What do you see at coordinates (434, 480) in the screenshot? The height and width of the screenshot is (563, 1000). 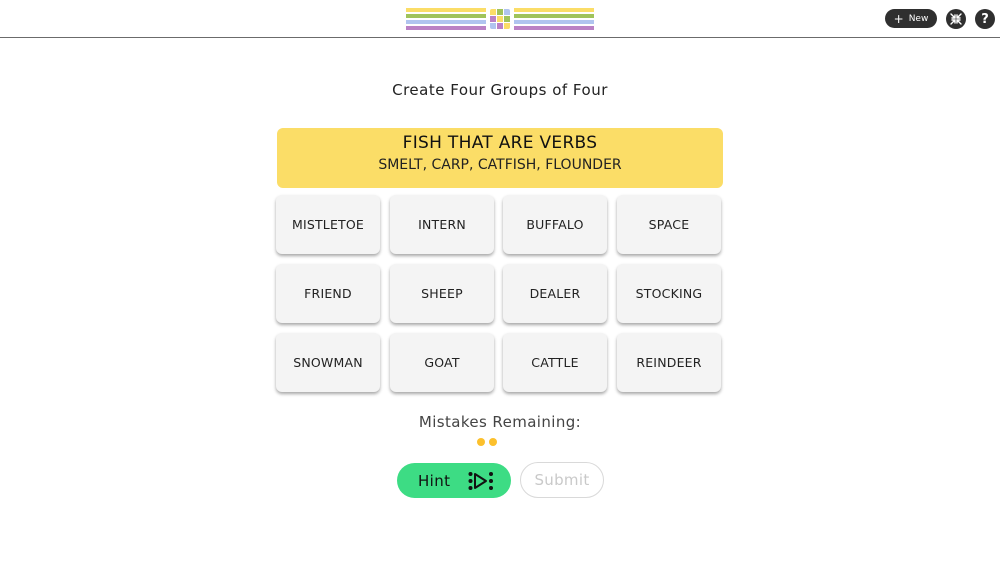 I see `hint-label: Hint` at bounding box center [434, 480].